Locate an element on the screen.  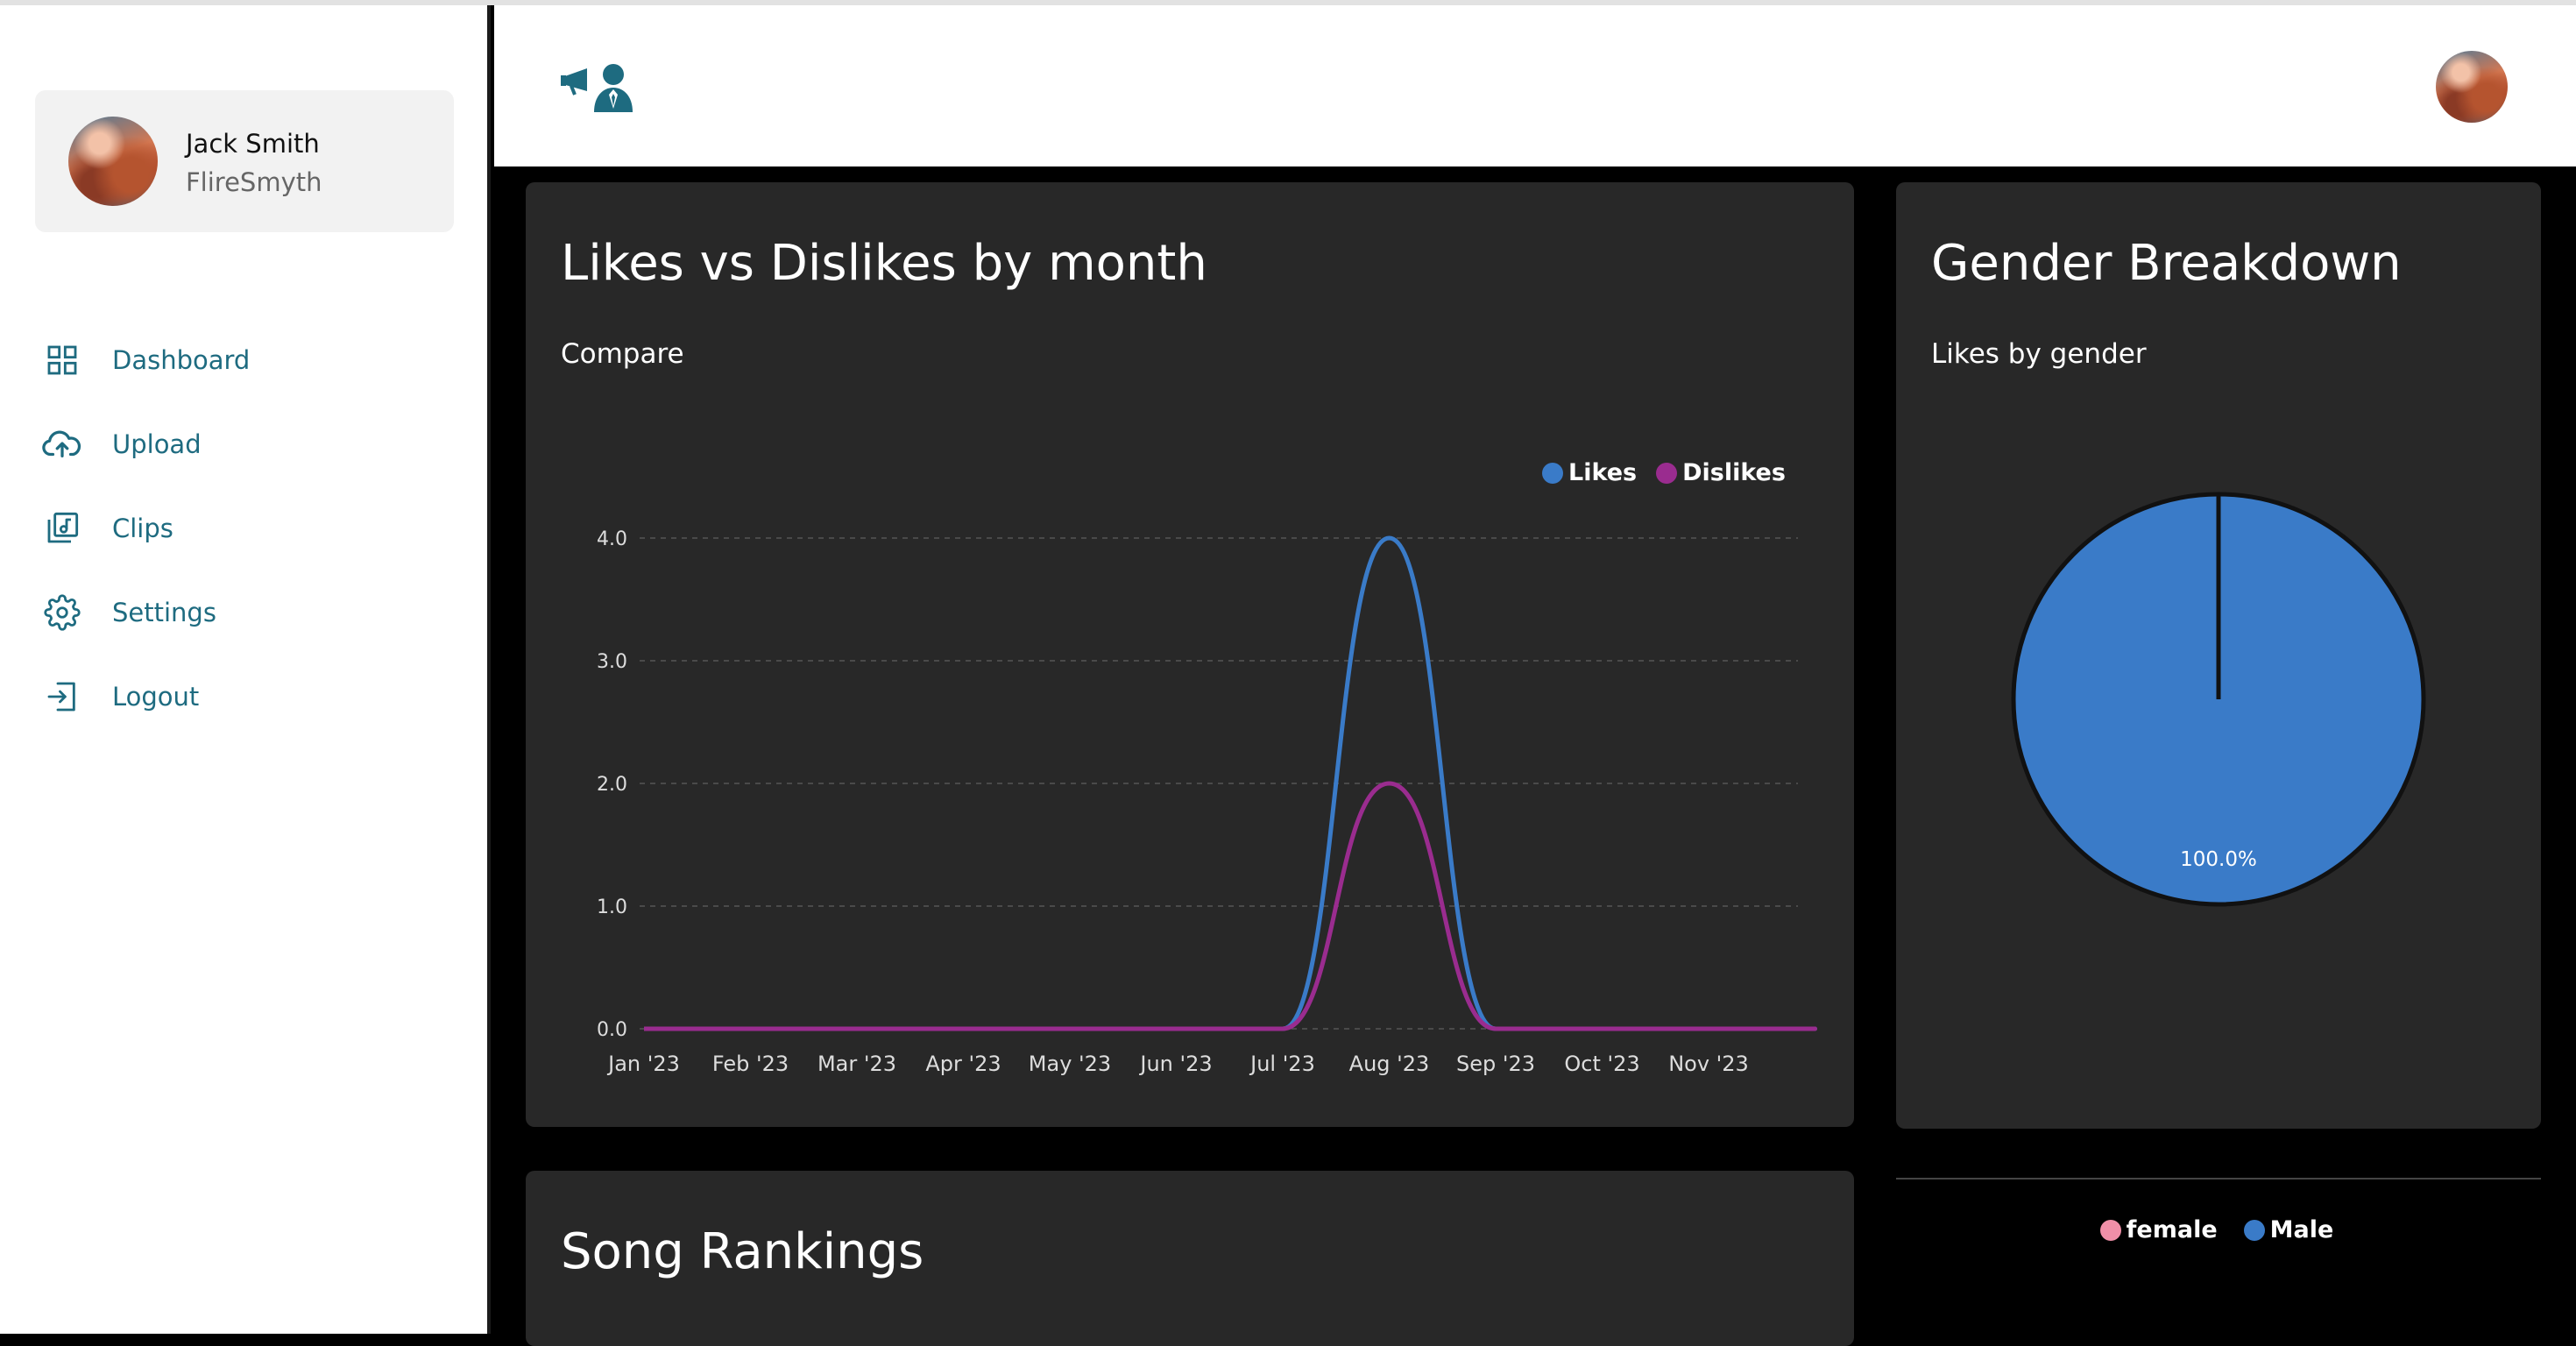
sidebar-item-label: Logout is located at coordinates (156, 697).